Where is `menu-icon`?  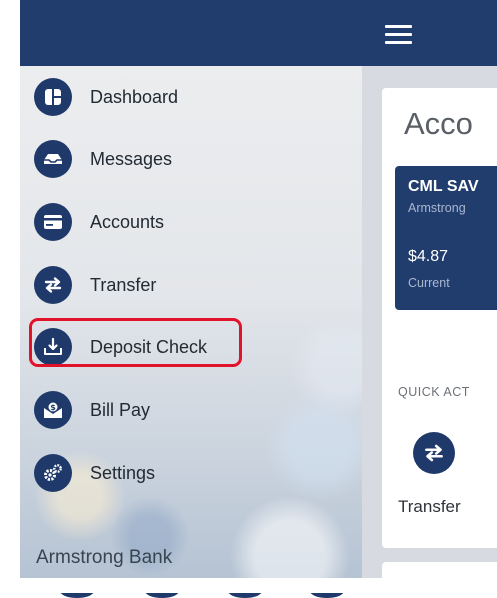 menu-icon is located at coordinates (398, 34).